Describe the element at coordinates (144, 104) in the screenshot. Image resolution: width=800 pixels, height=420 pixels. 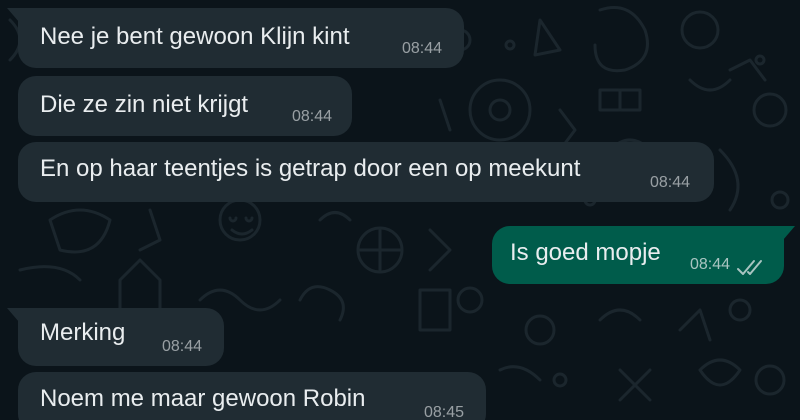
I see `message-text: Die ze zin niet krijgt` at that location.